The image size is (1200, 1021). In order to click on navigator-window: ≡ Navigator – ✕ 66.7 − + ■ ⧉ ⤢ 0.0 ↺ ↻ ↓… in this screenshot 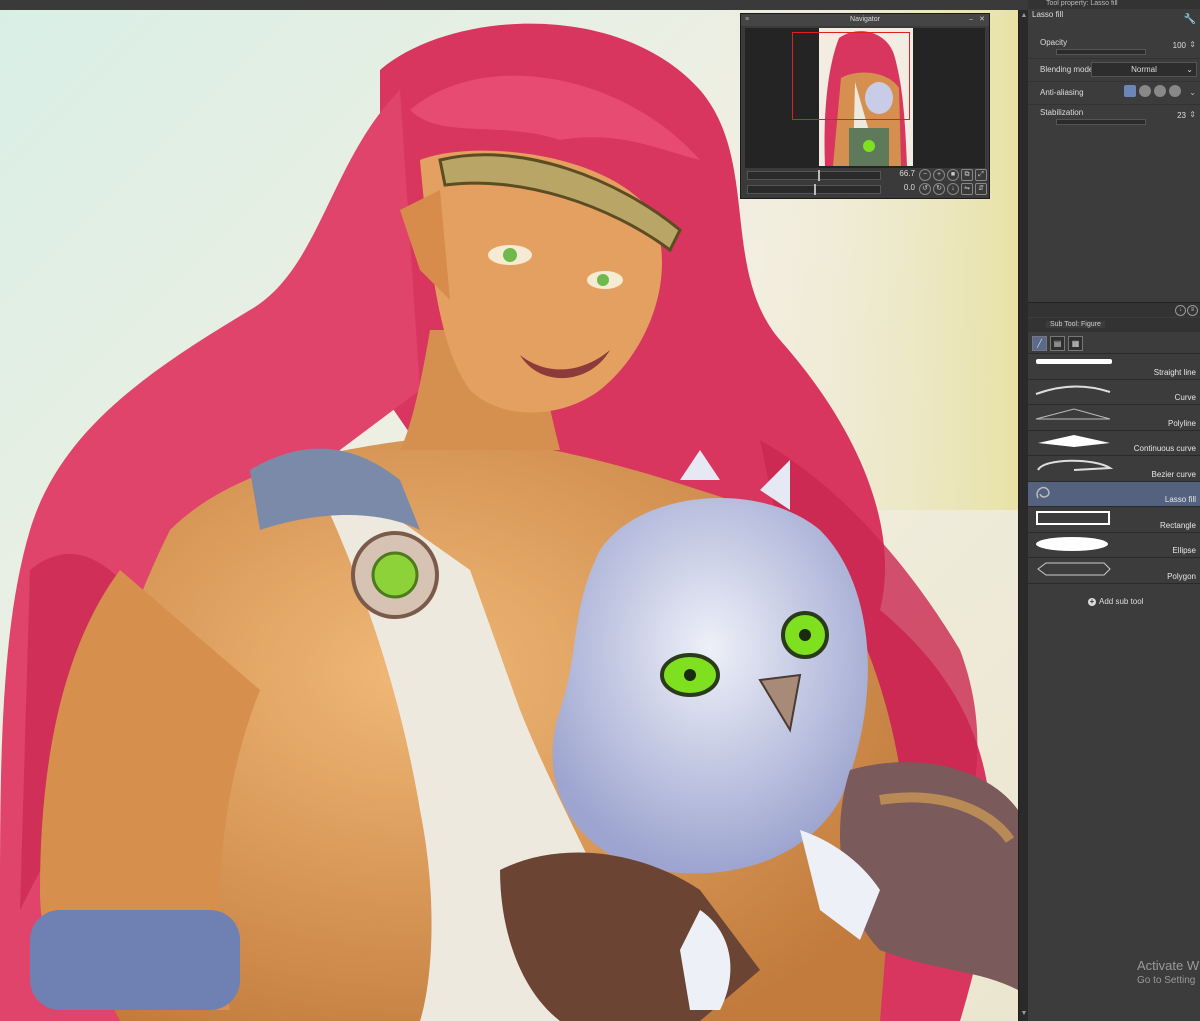, I will do `click(865, 106)`.